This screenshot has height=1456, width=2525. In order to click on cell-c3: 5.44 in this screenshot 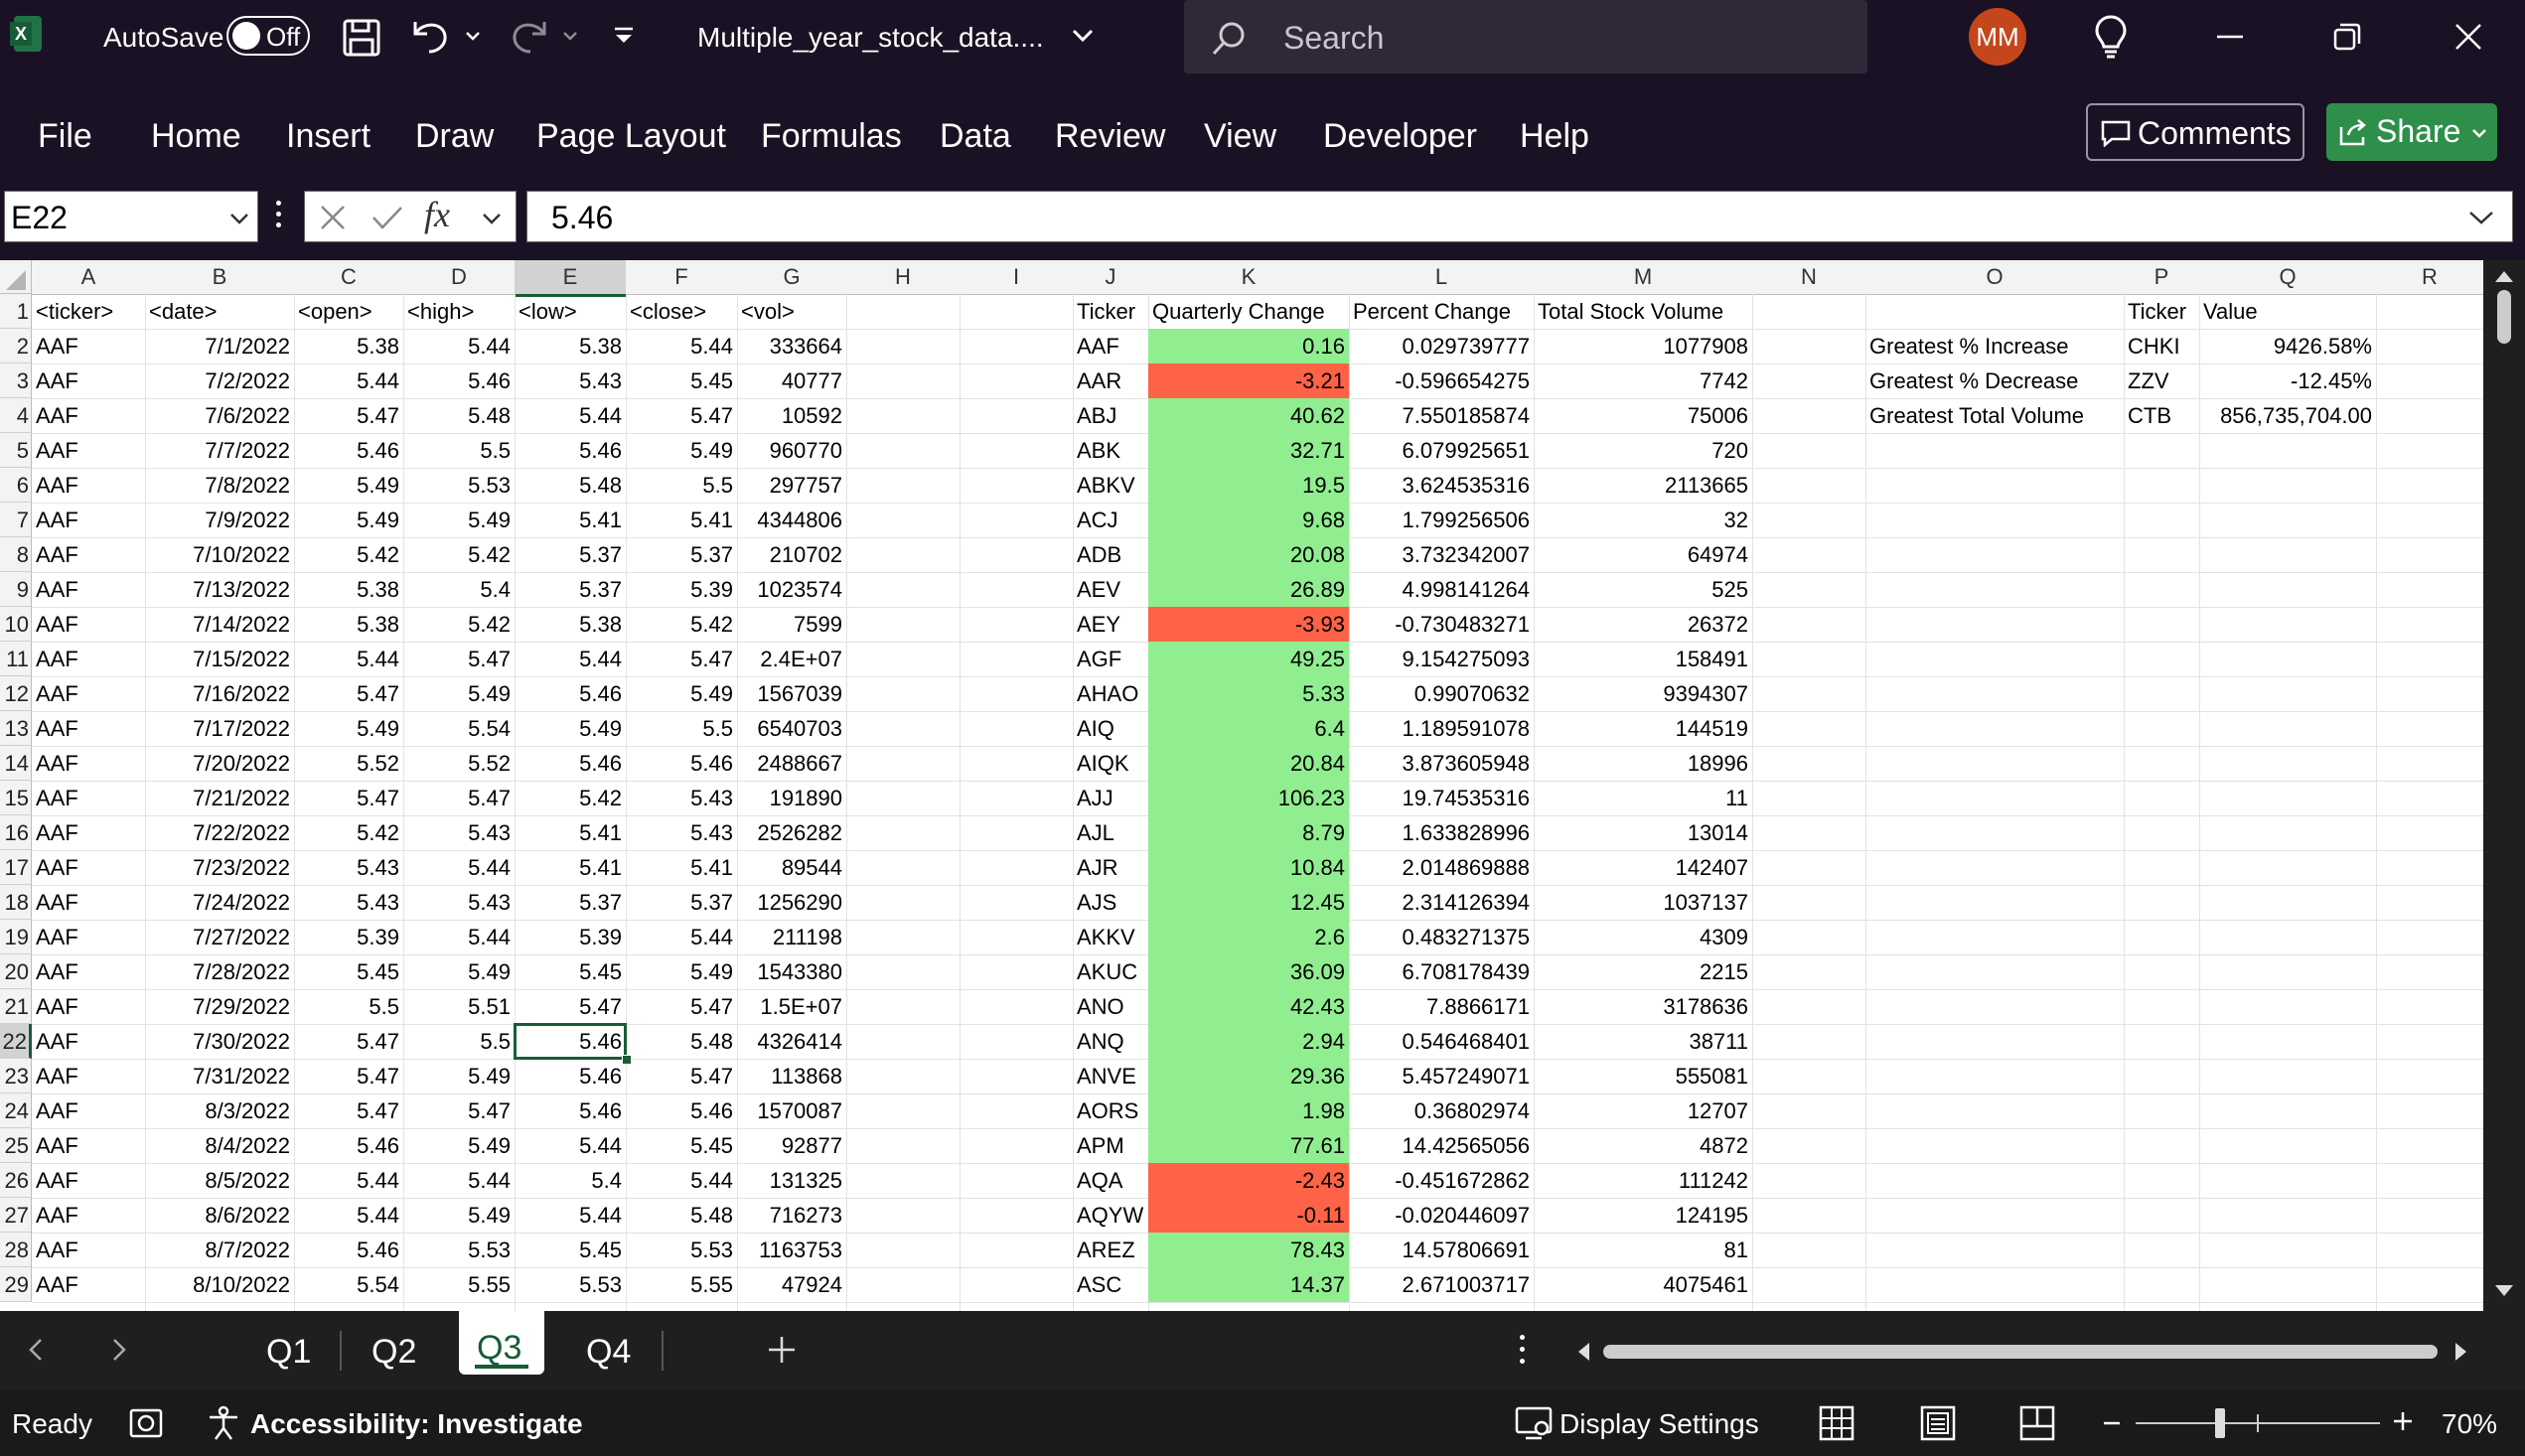, I will do `click(348, 381)`.